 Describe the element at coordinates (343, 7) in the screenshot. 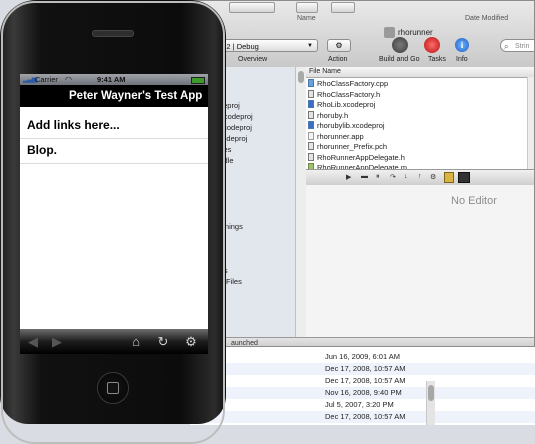

I see `arrange-menu-button` at that location.